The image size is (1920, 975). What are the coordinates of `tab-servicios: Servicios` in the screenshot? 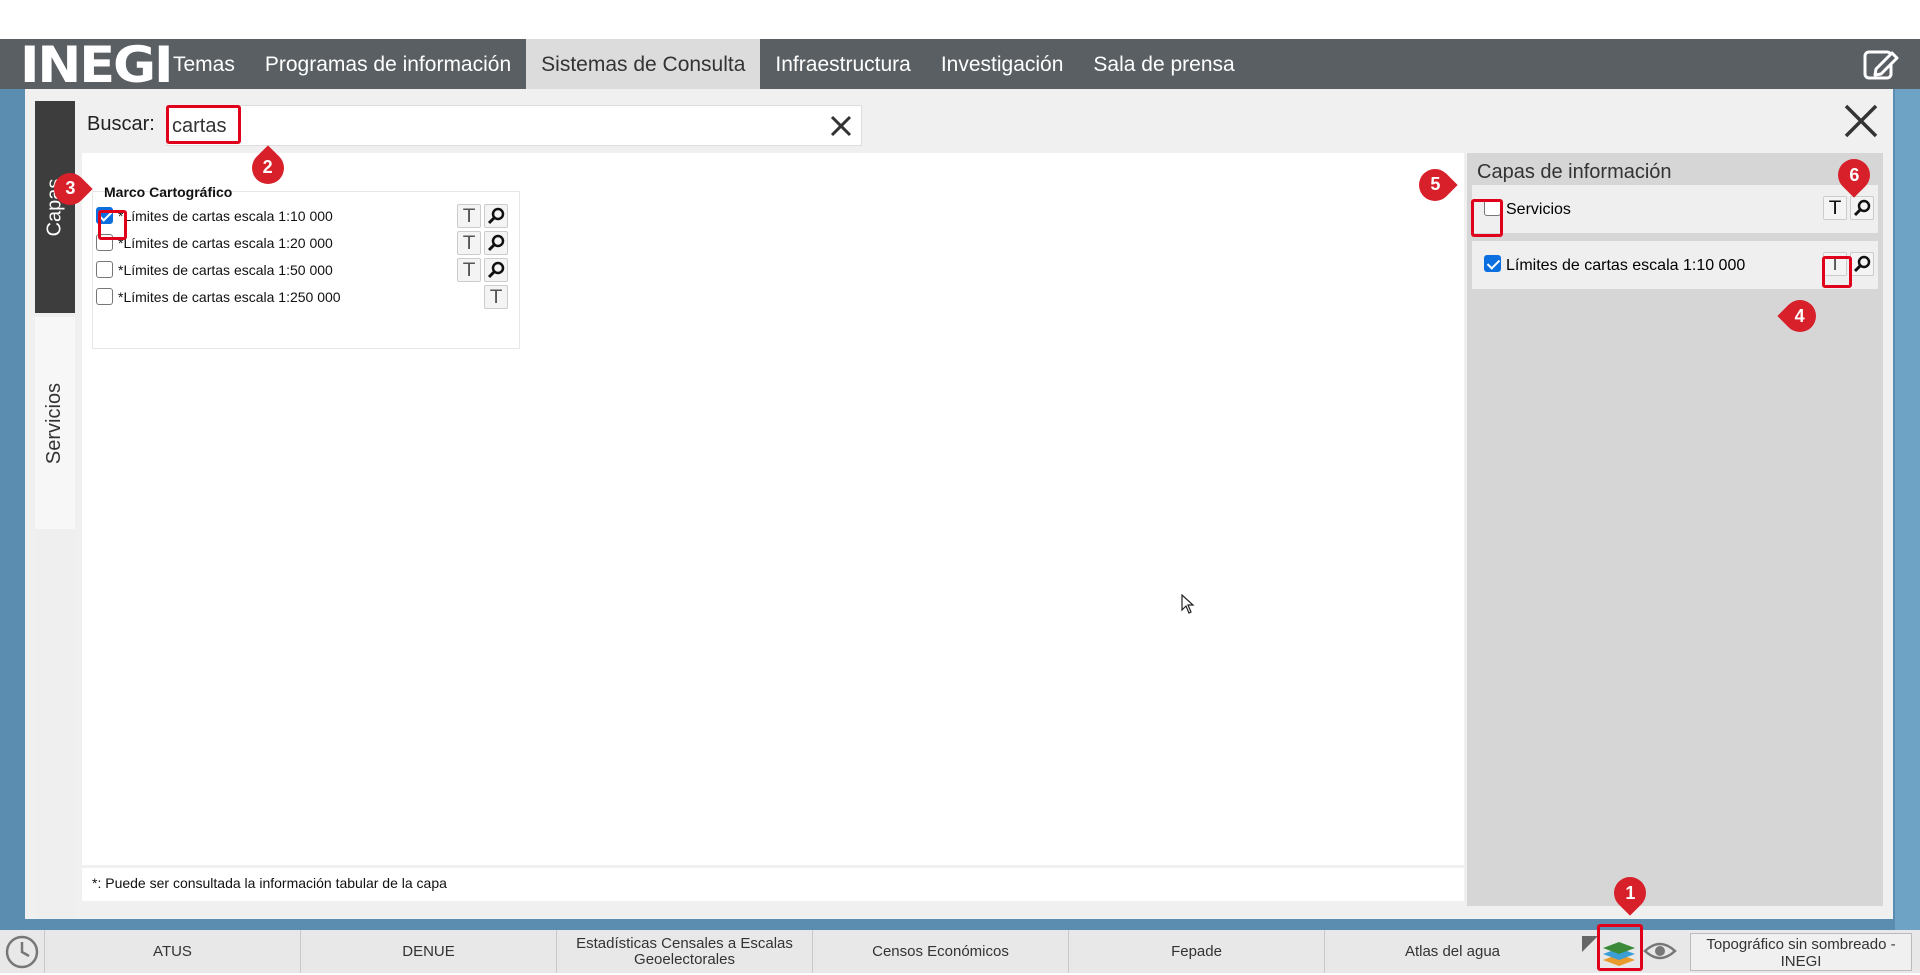 It's located at (55, 423).